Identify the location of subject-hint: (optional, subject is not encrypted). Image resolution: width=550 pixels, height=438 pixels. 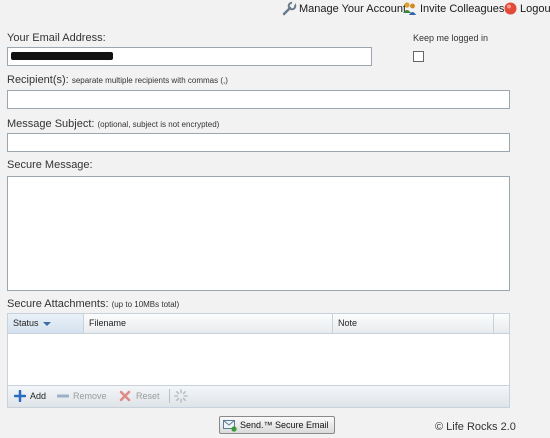
(158, 124).